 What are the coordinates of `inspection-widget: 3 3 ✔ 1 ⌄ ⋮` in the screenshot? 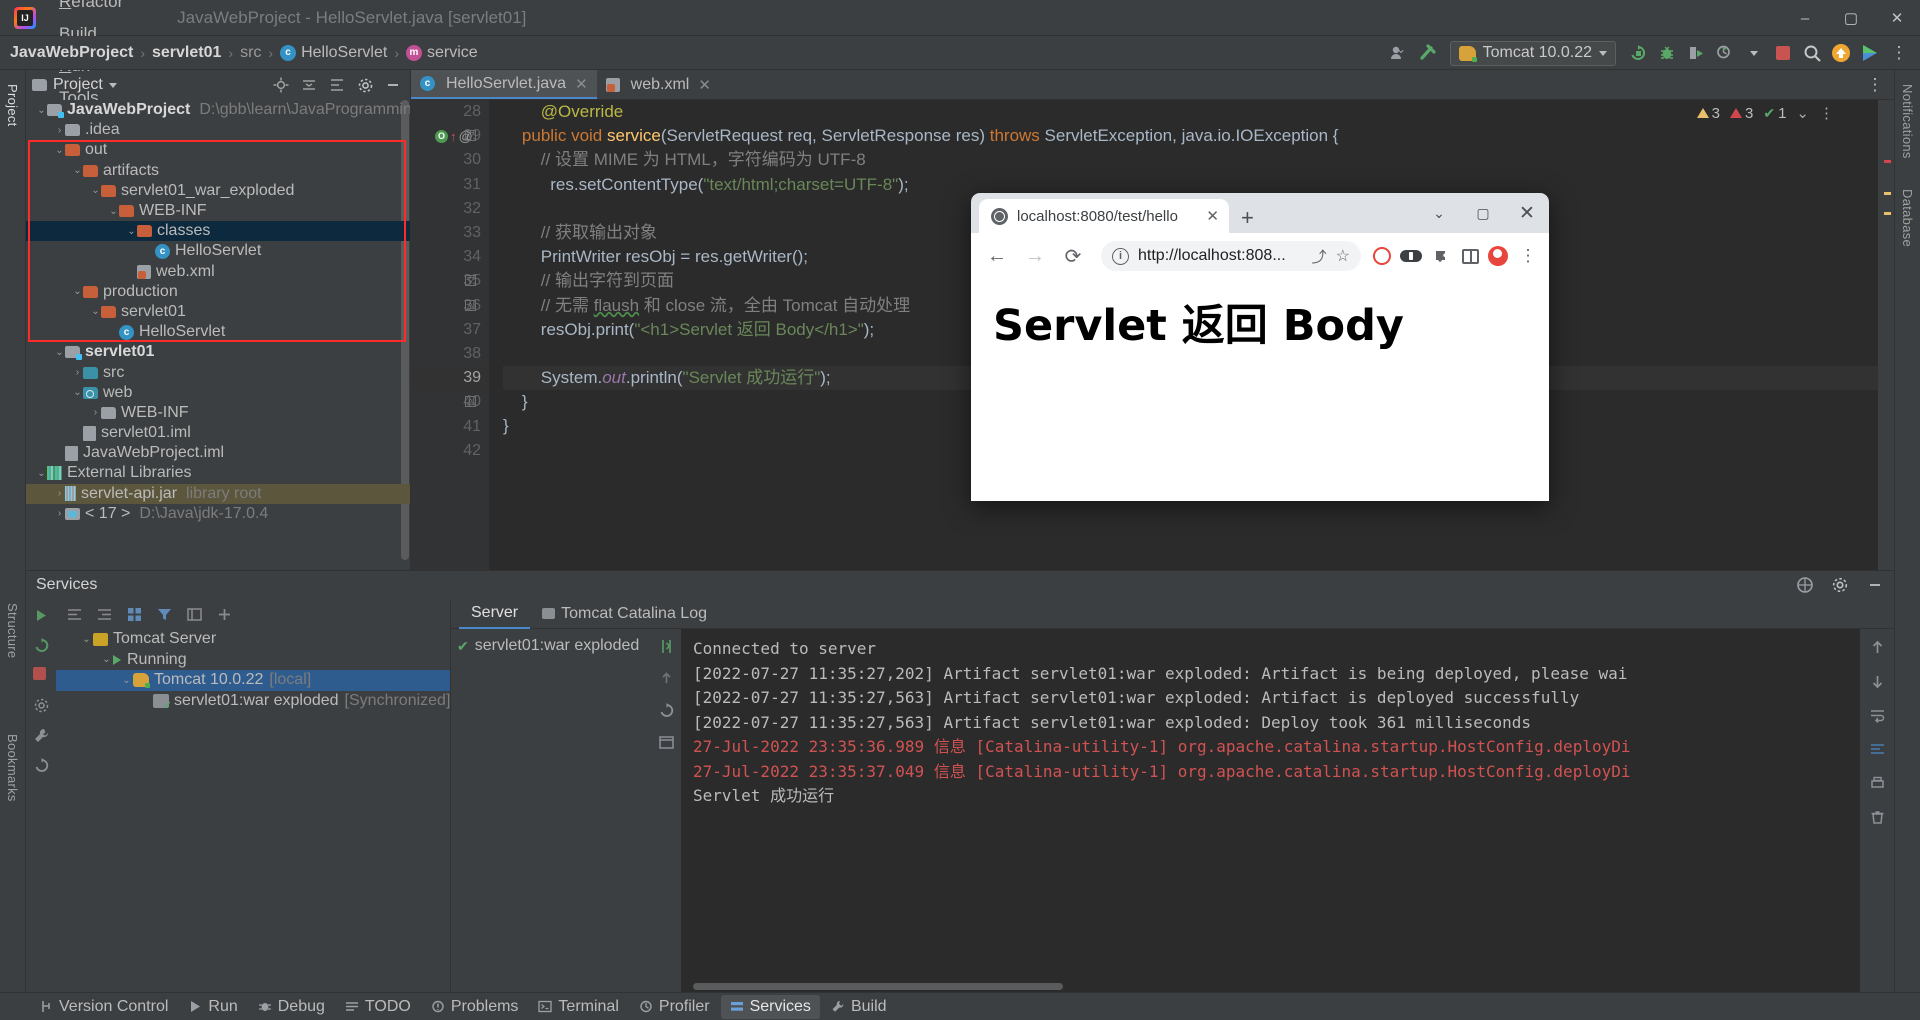 It's located at (1765, 113).